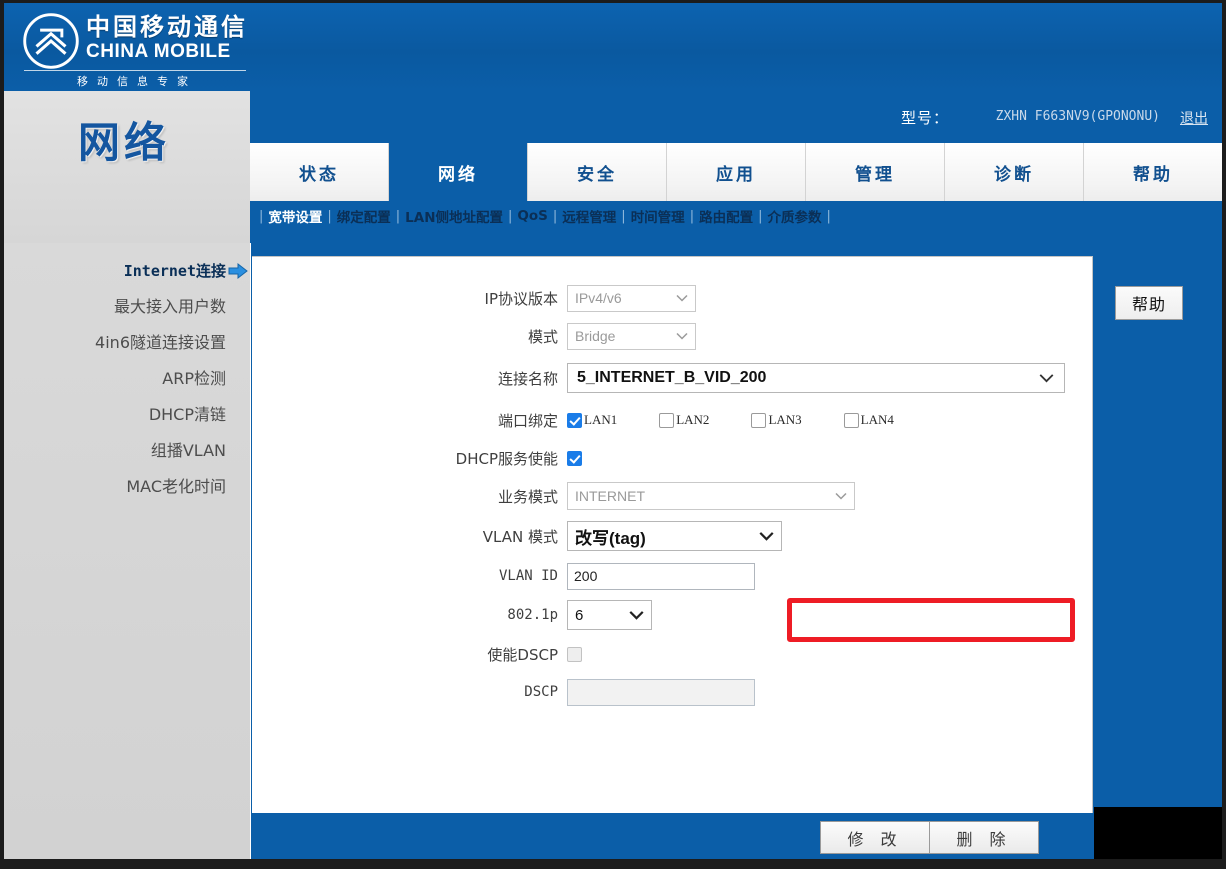 The height and width of the screenshot is (869, 1226). I want to click on sidebar-item-internet-connection: Internet连接, so click(127, 271).